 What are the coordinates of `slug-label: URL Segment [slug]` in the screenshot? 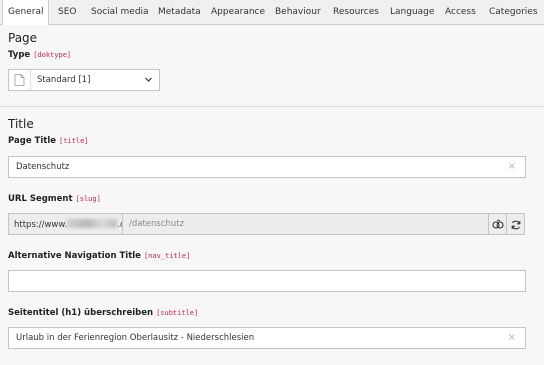 It's located at (54, 199).